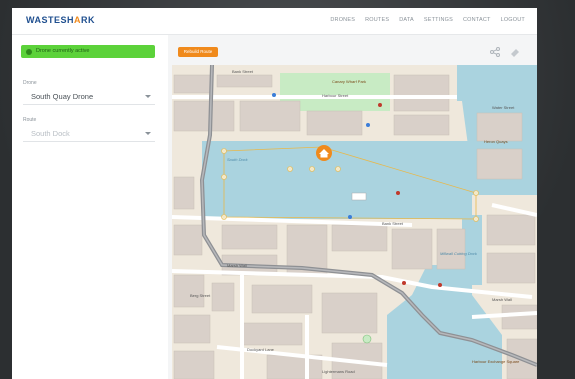 The width and height of the screenshot is (575, 379). What do you see at coordinates (200, 295) in the screenshot?
I see `map-label-berg-street: Berg Street` at bounding box center [200, 295].